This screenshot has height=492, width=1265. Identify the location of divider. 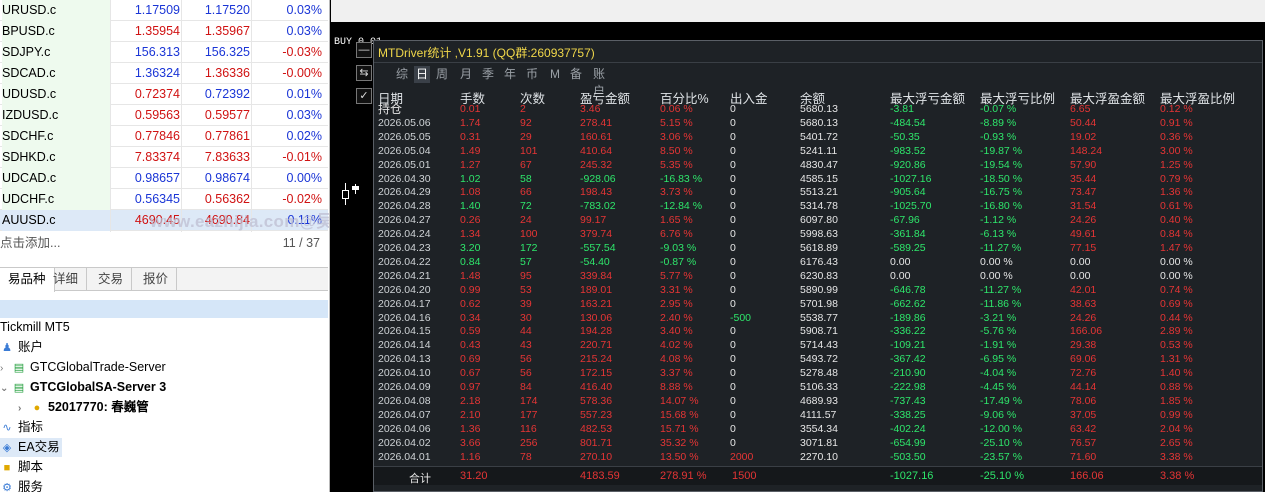
(818, 62).